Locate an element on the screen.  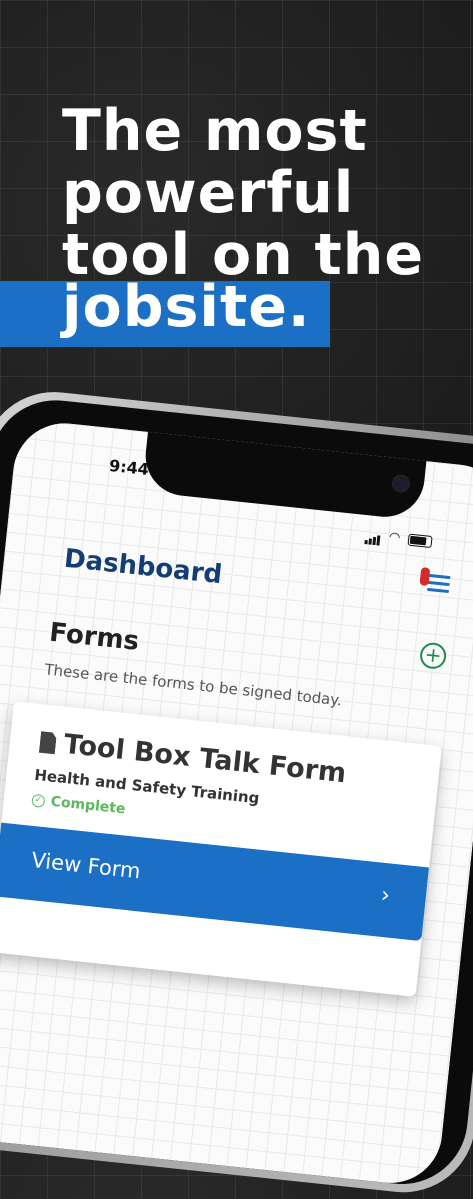
headline-line-4: jobsite. is located at coordinates (186, 307).